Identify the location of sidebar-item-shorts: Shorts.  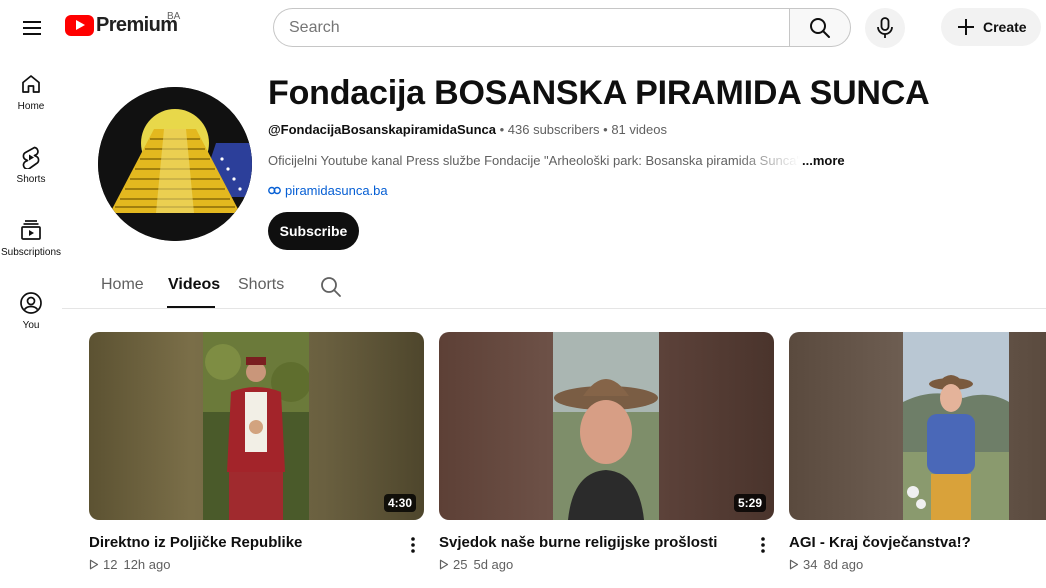
(31, 164).